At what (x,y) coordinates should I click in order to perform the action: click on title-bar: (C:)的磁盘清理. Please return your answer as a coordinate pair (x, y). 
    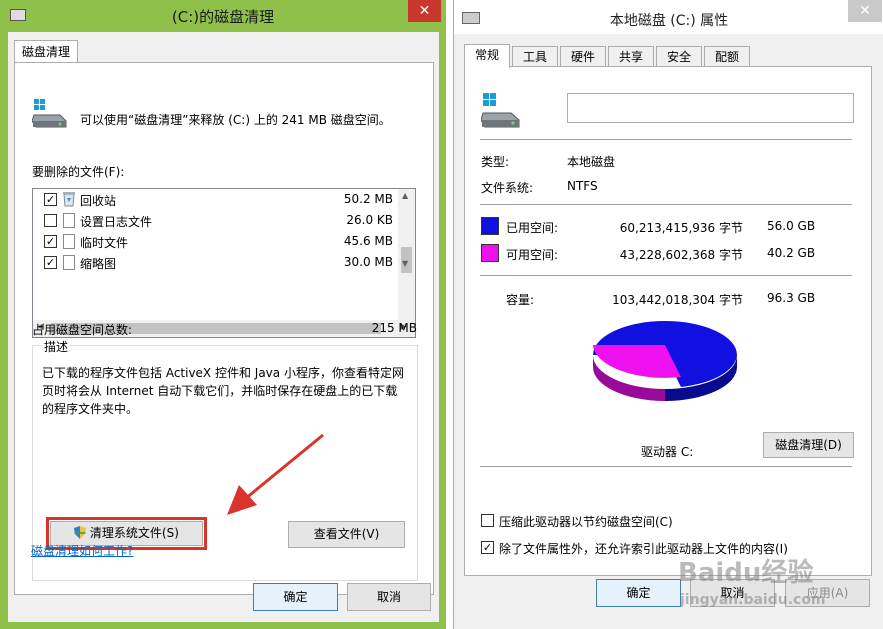
    Looking at the image, I should click on (223, 16).